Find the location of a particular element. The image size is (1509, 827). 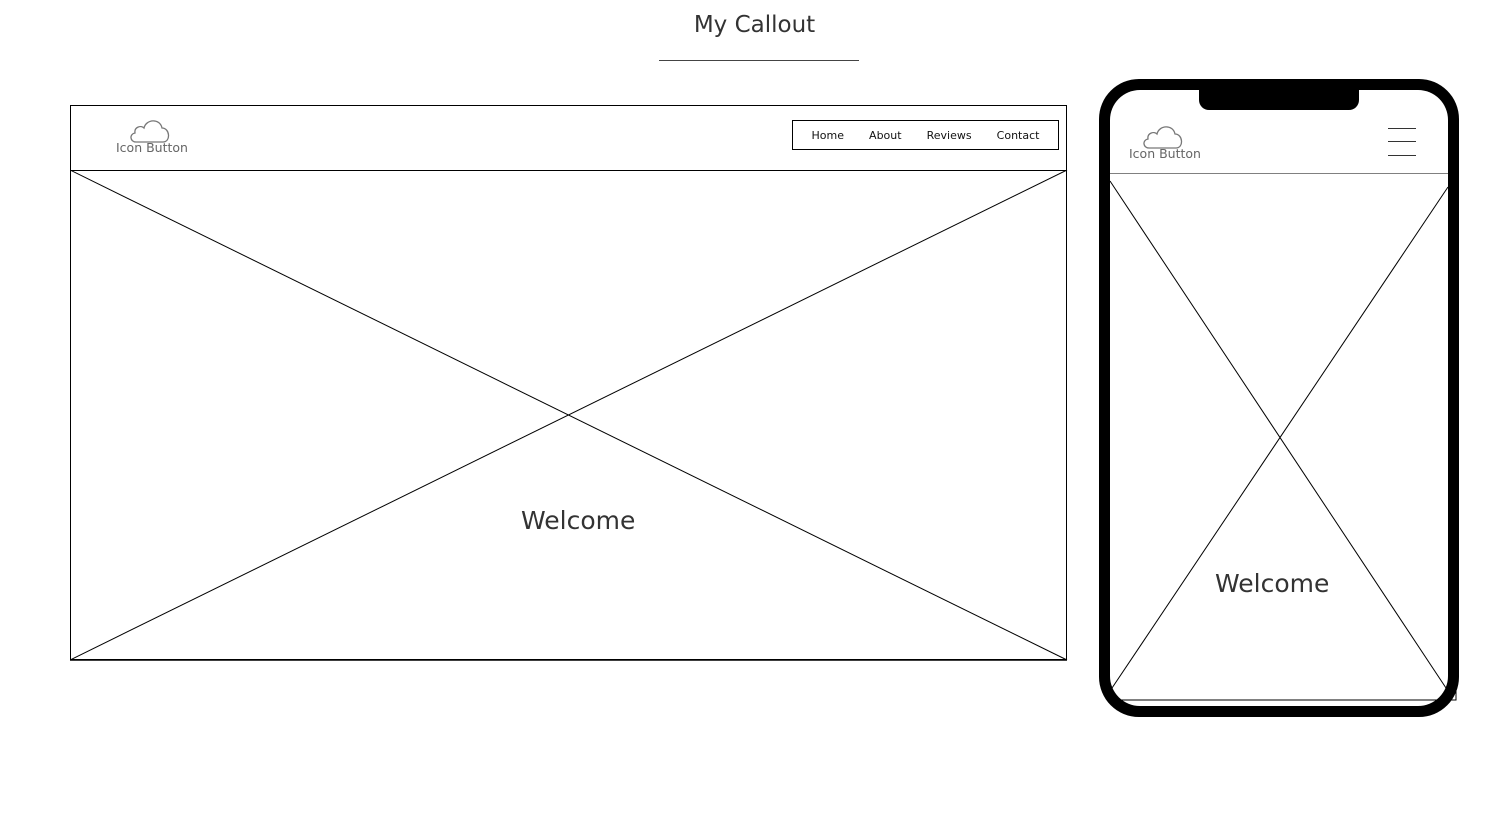

nav-item-about: About is located at coordinates (885, 135).